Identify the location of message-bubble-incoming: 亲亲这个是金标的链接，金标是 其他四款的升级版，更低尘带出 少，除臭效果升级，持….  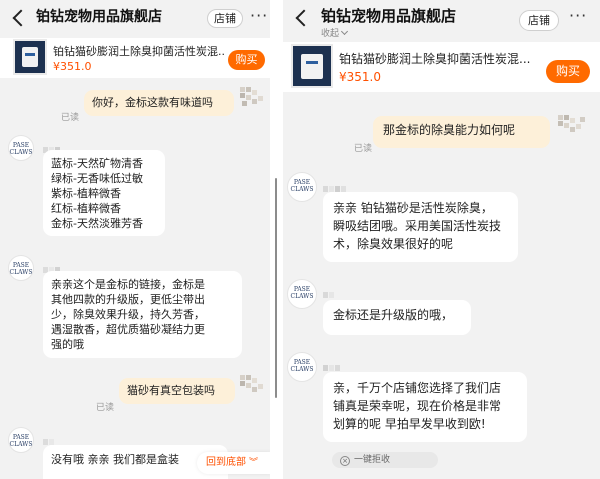
(142, 314).